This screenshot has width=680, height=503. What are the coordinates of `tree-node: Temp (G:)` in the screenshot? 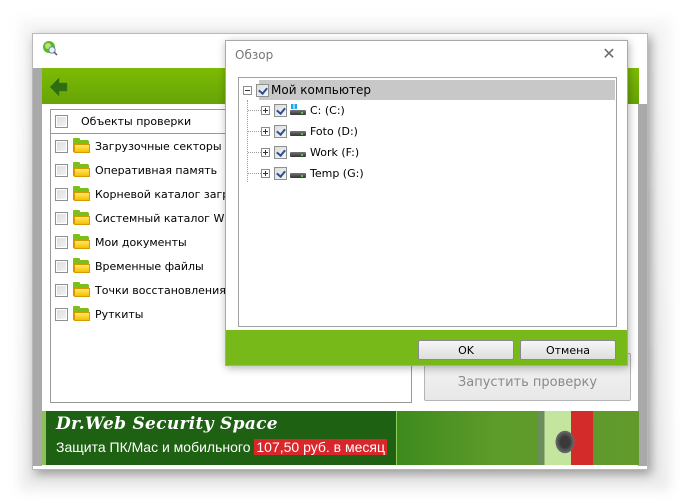 It's located at (312, 173).